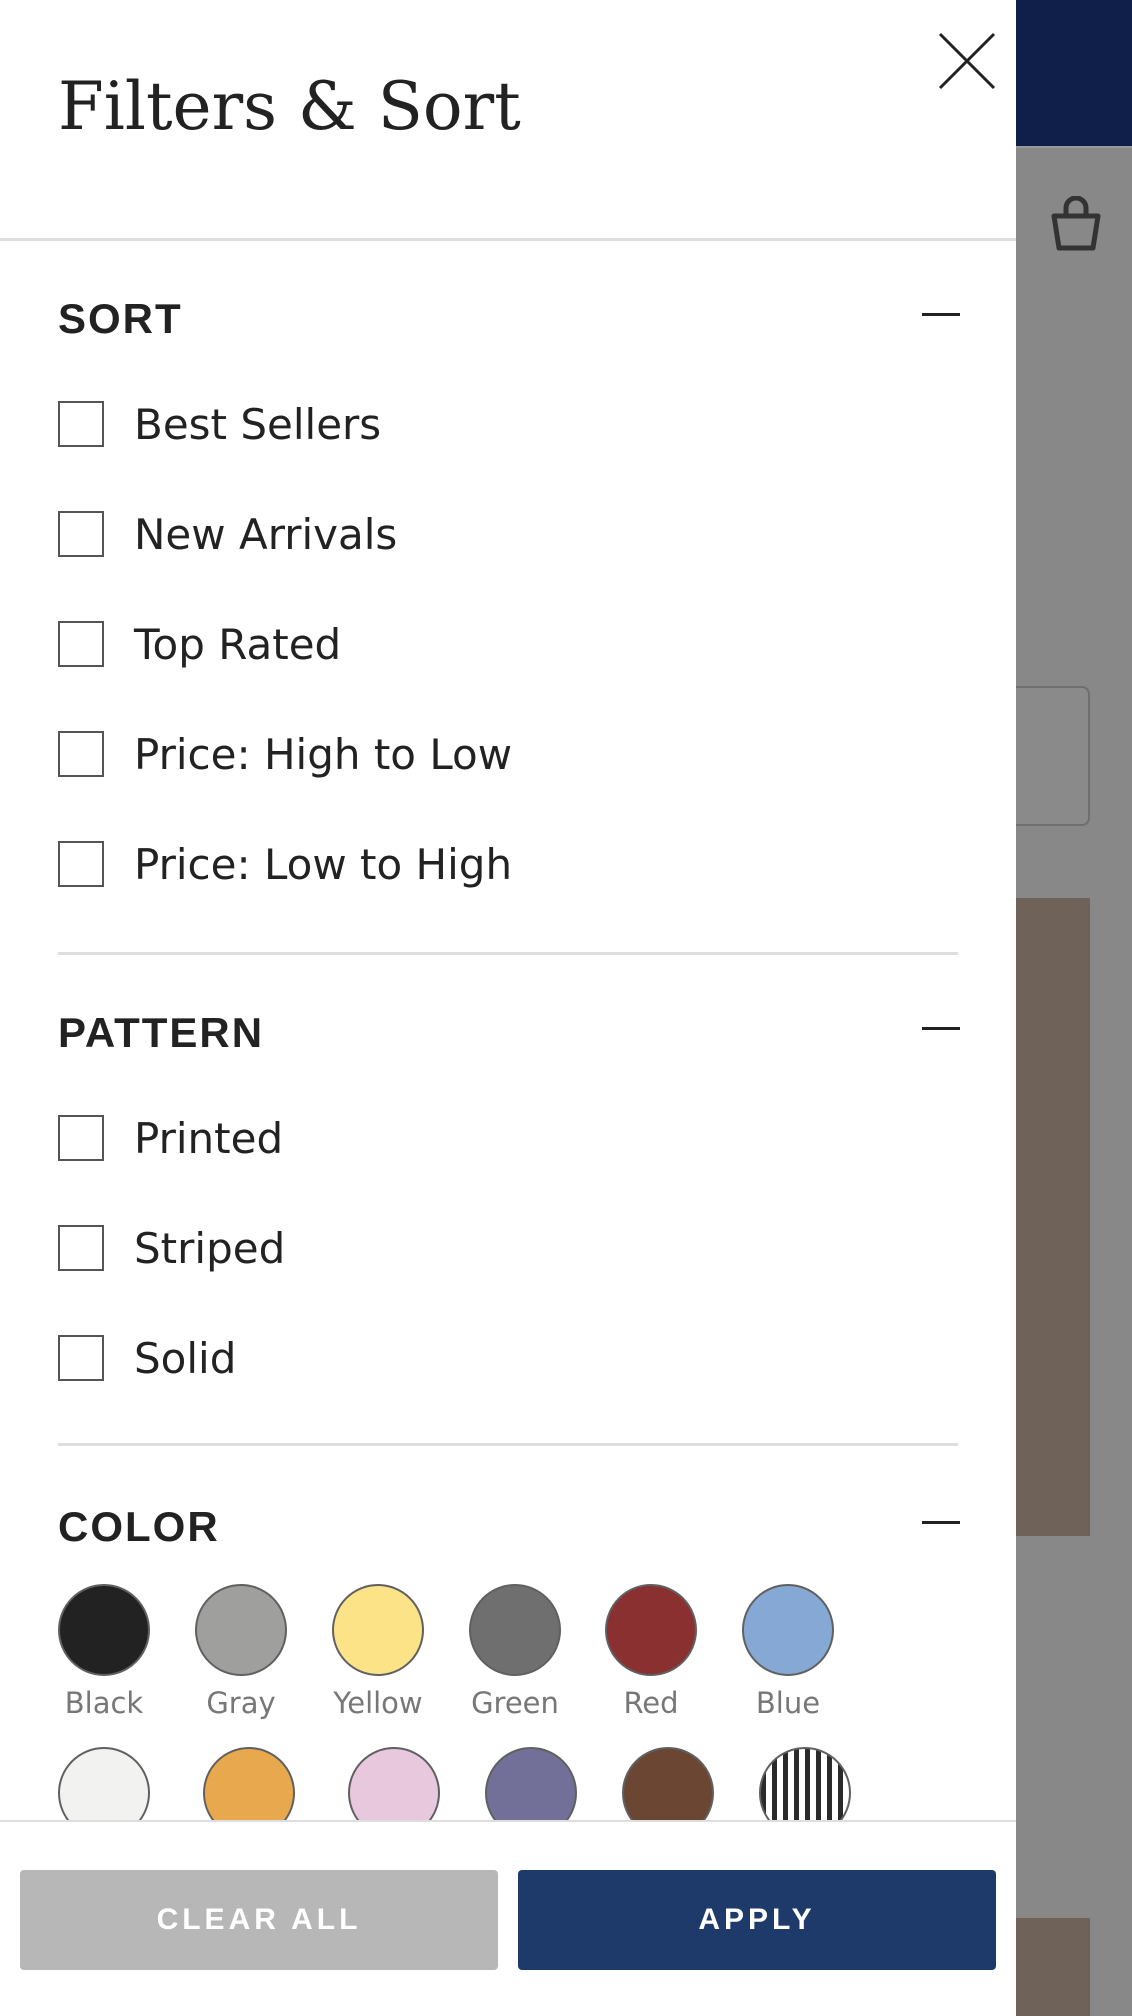  I want to click on sort-collapse-minus-icon, so click(941, 314).